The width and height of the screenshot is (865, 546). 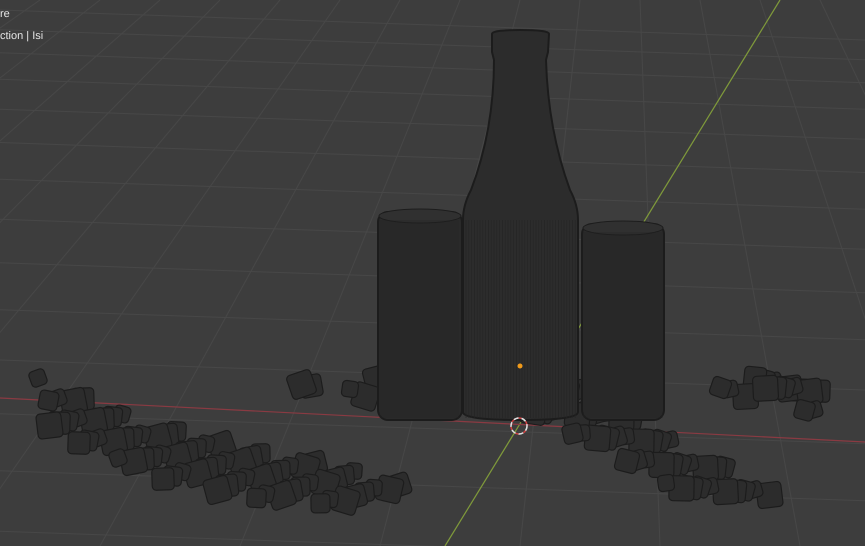 What do you see at coordinates (5, 14) in the screenshot?
I see `viewport-info-text: re` at bounding box center [5, 14].